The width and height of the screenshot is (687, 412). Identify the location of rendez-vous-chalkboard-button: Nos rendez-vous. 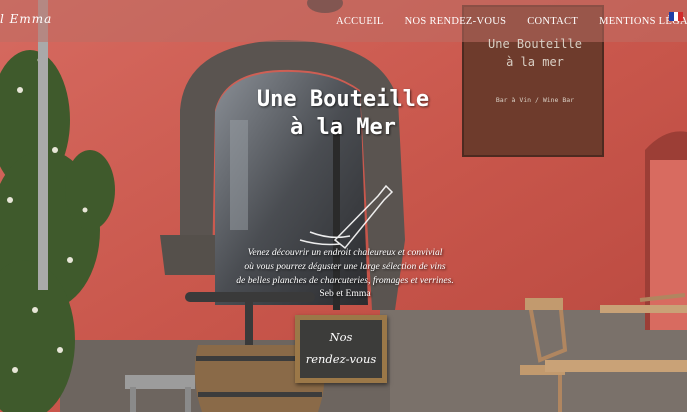
(341, 349).